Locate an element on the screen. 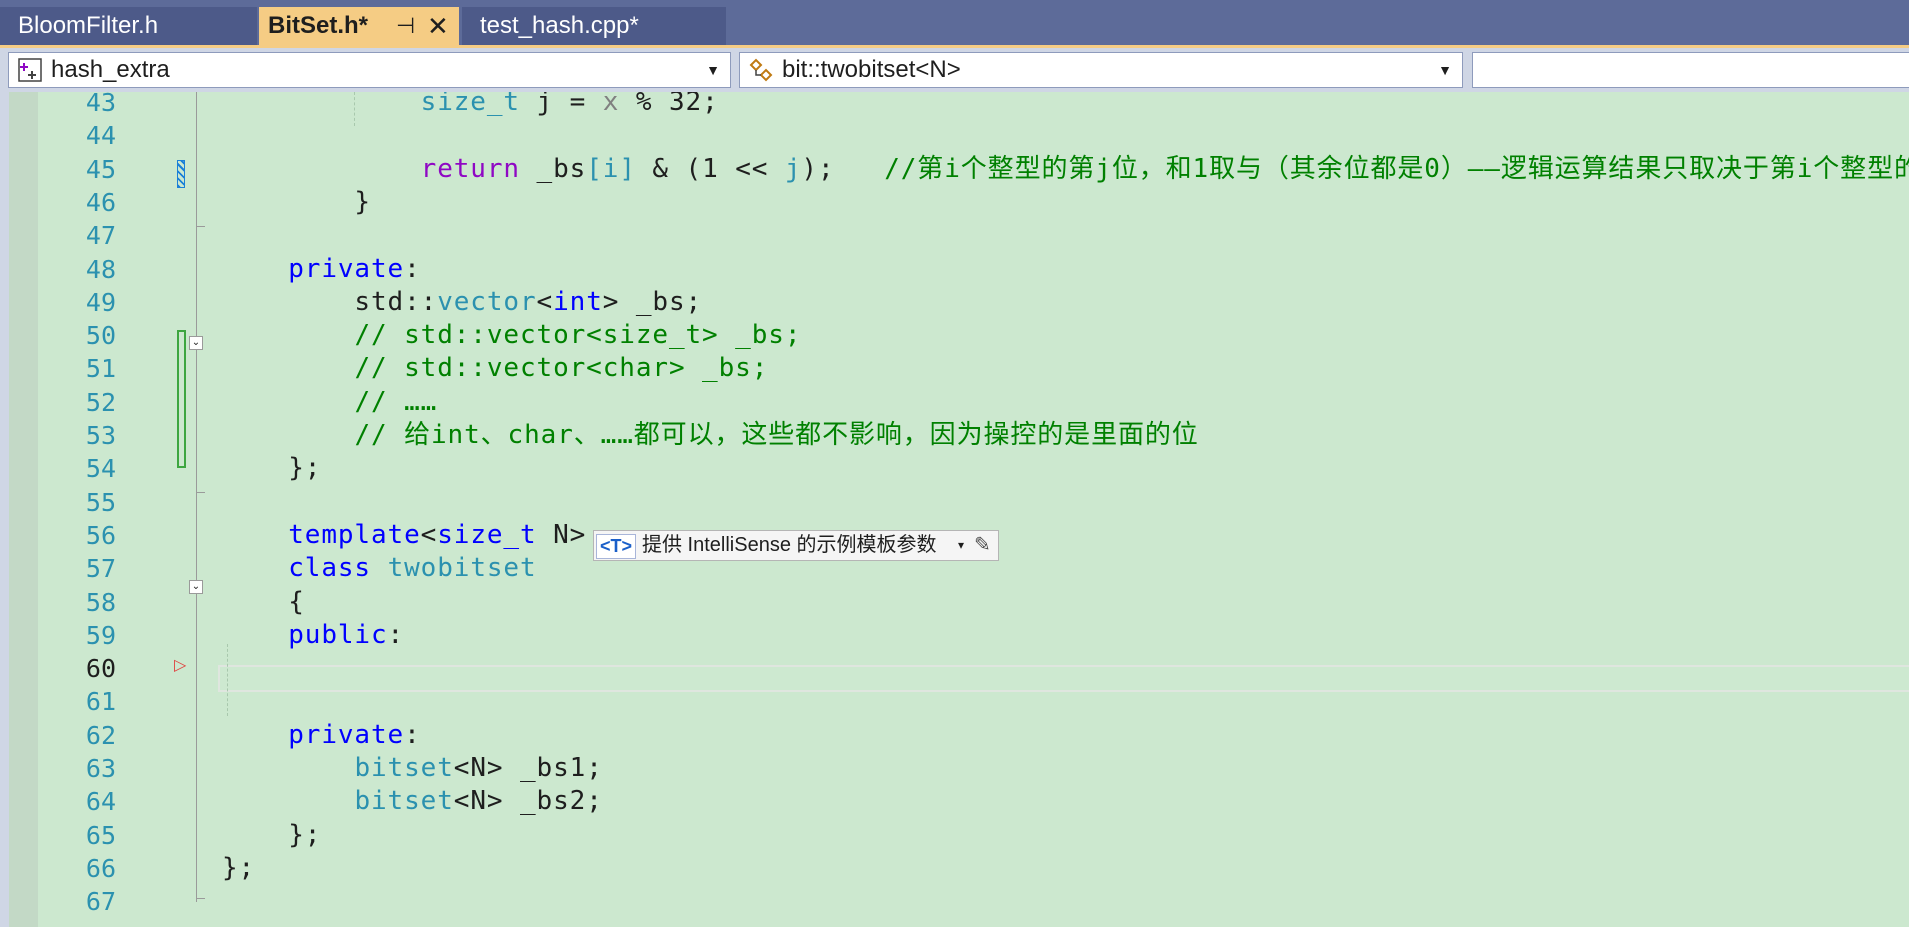 The height and width of the screenshot is (927, 1909). code-line: 51 // std::vector<char> _bs; is located at coordinates (954, 368).